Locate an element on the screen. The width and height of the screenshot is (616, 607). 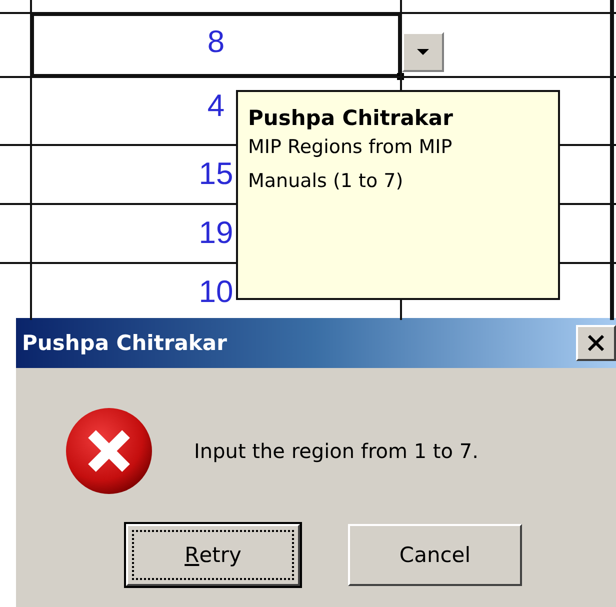
close-icon is located at coordinates (596, 343).